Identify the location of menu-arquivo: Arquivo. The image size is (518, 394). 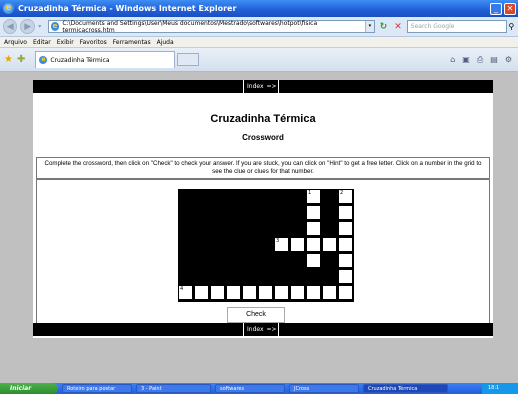
(15, 42).